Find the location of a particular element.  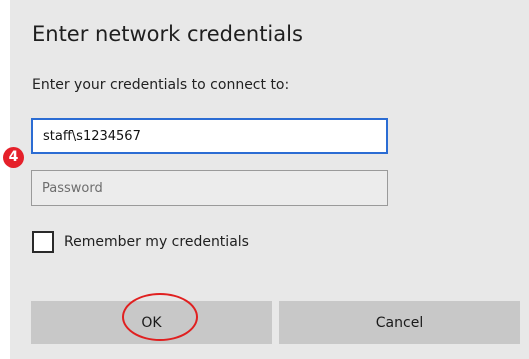

ok-button-label: OK is located at coordinates (151, 322).